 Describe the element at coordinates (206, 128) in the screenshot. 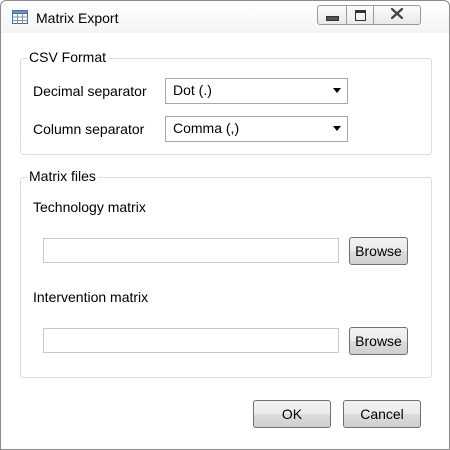

I see `column-separator-value: Comma (,)` at that location.